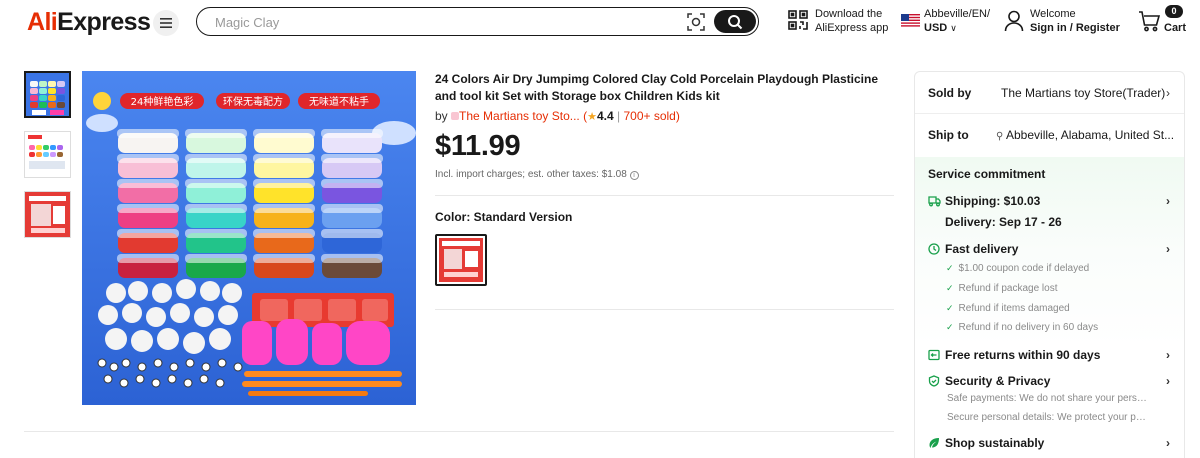 This screenshot has height=458, width=1200. What do you see at coordinates (166, 23) in the screenshot?
I see `hamburger-menu-icon` at bounding box center [166, 23].